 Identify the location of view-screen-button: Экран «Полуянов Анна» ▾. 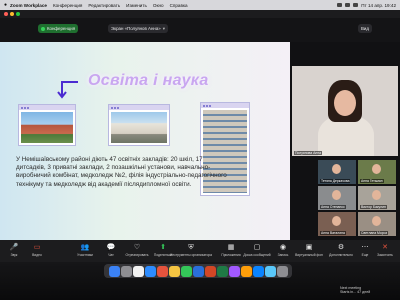
(138, 28).